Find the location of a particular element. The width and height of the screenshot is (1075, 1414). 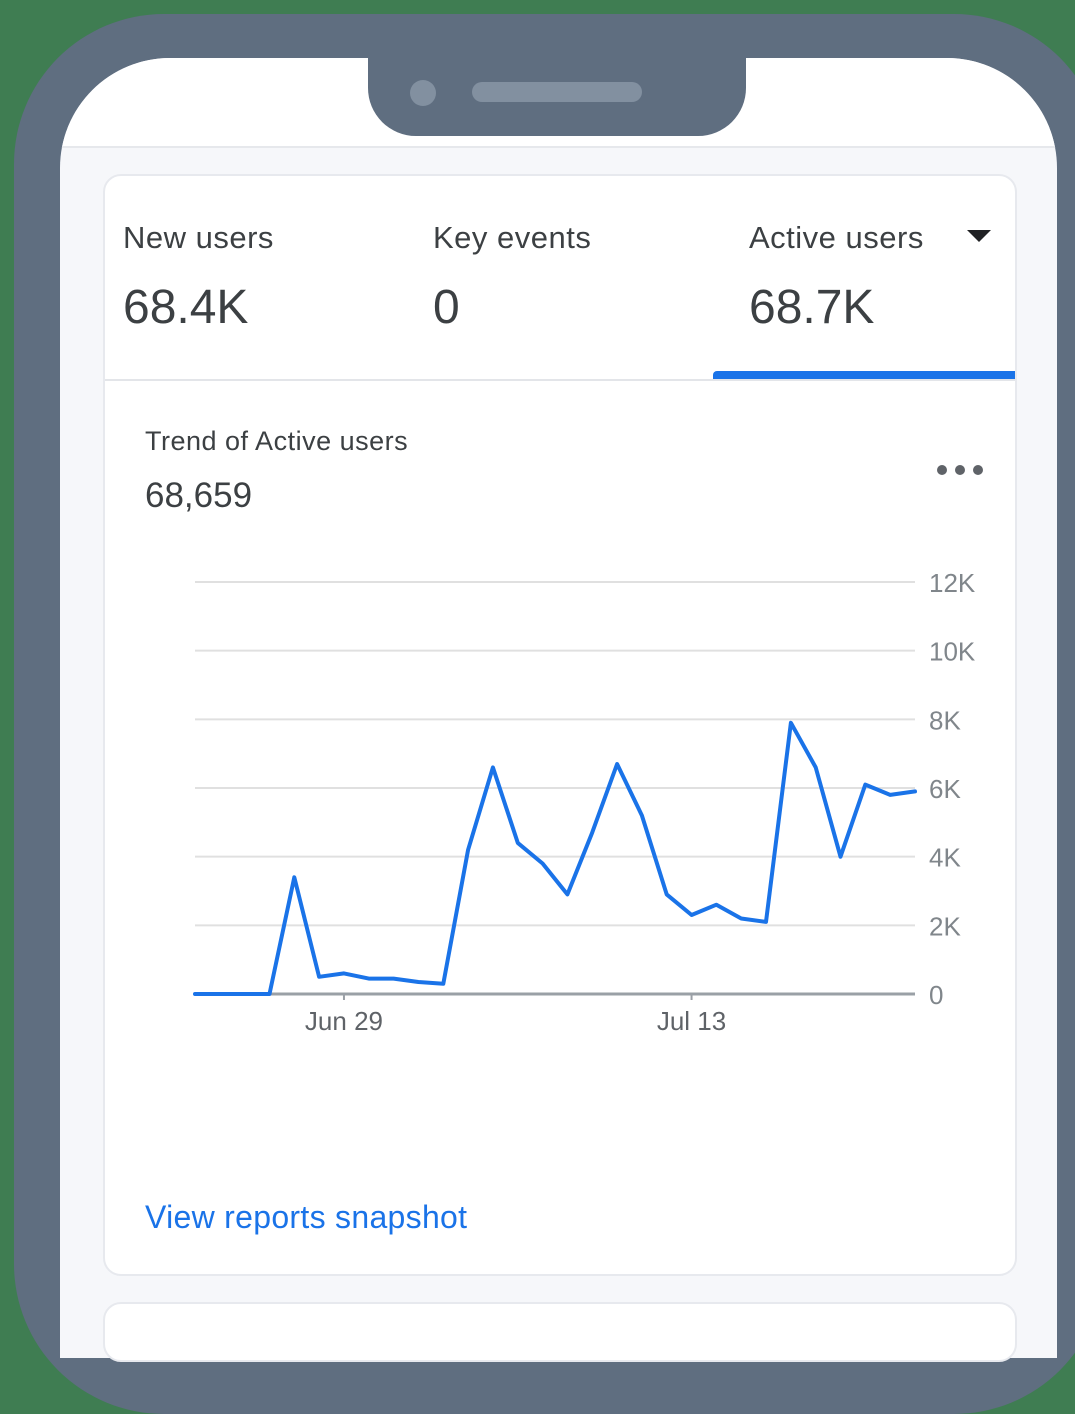

series-line-active-users is located at coordinates (555, 858).